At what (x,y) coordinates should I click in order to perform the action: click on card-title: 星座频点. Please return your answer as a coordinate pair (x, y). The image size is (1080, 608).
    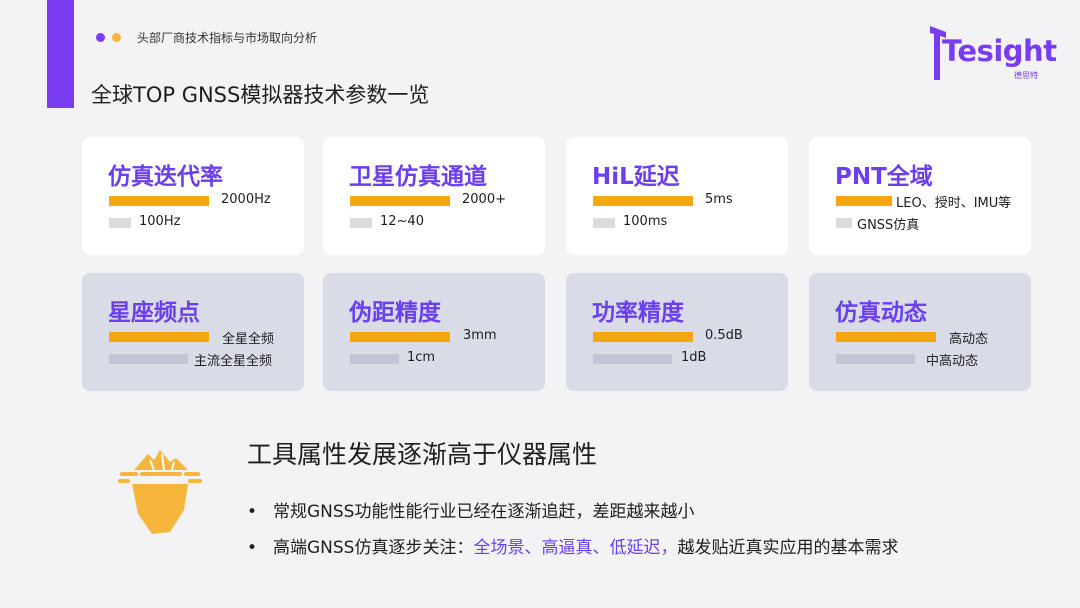
    Looking at the image, I should click on (154, 313).